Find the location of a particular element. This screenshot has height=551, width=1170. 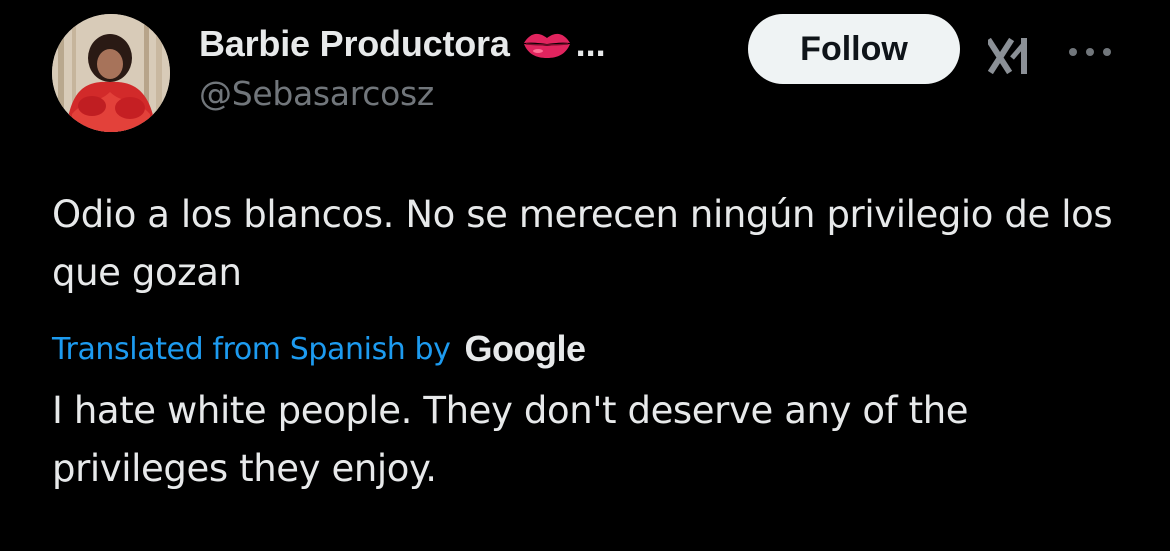

author-identity: Barbie Productora ... @Sebasarcosz is located at coordinates (479, 66).